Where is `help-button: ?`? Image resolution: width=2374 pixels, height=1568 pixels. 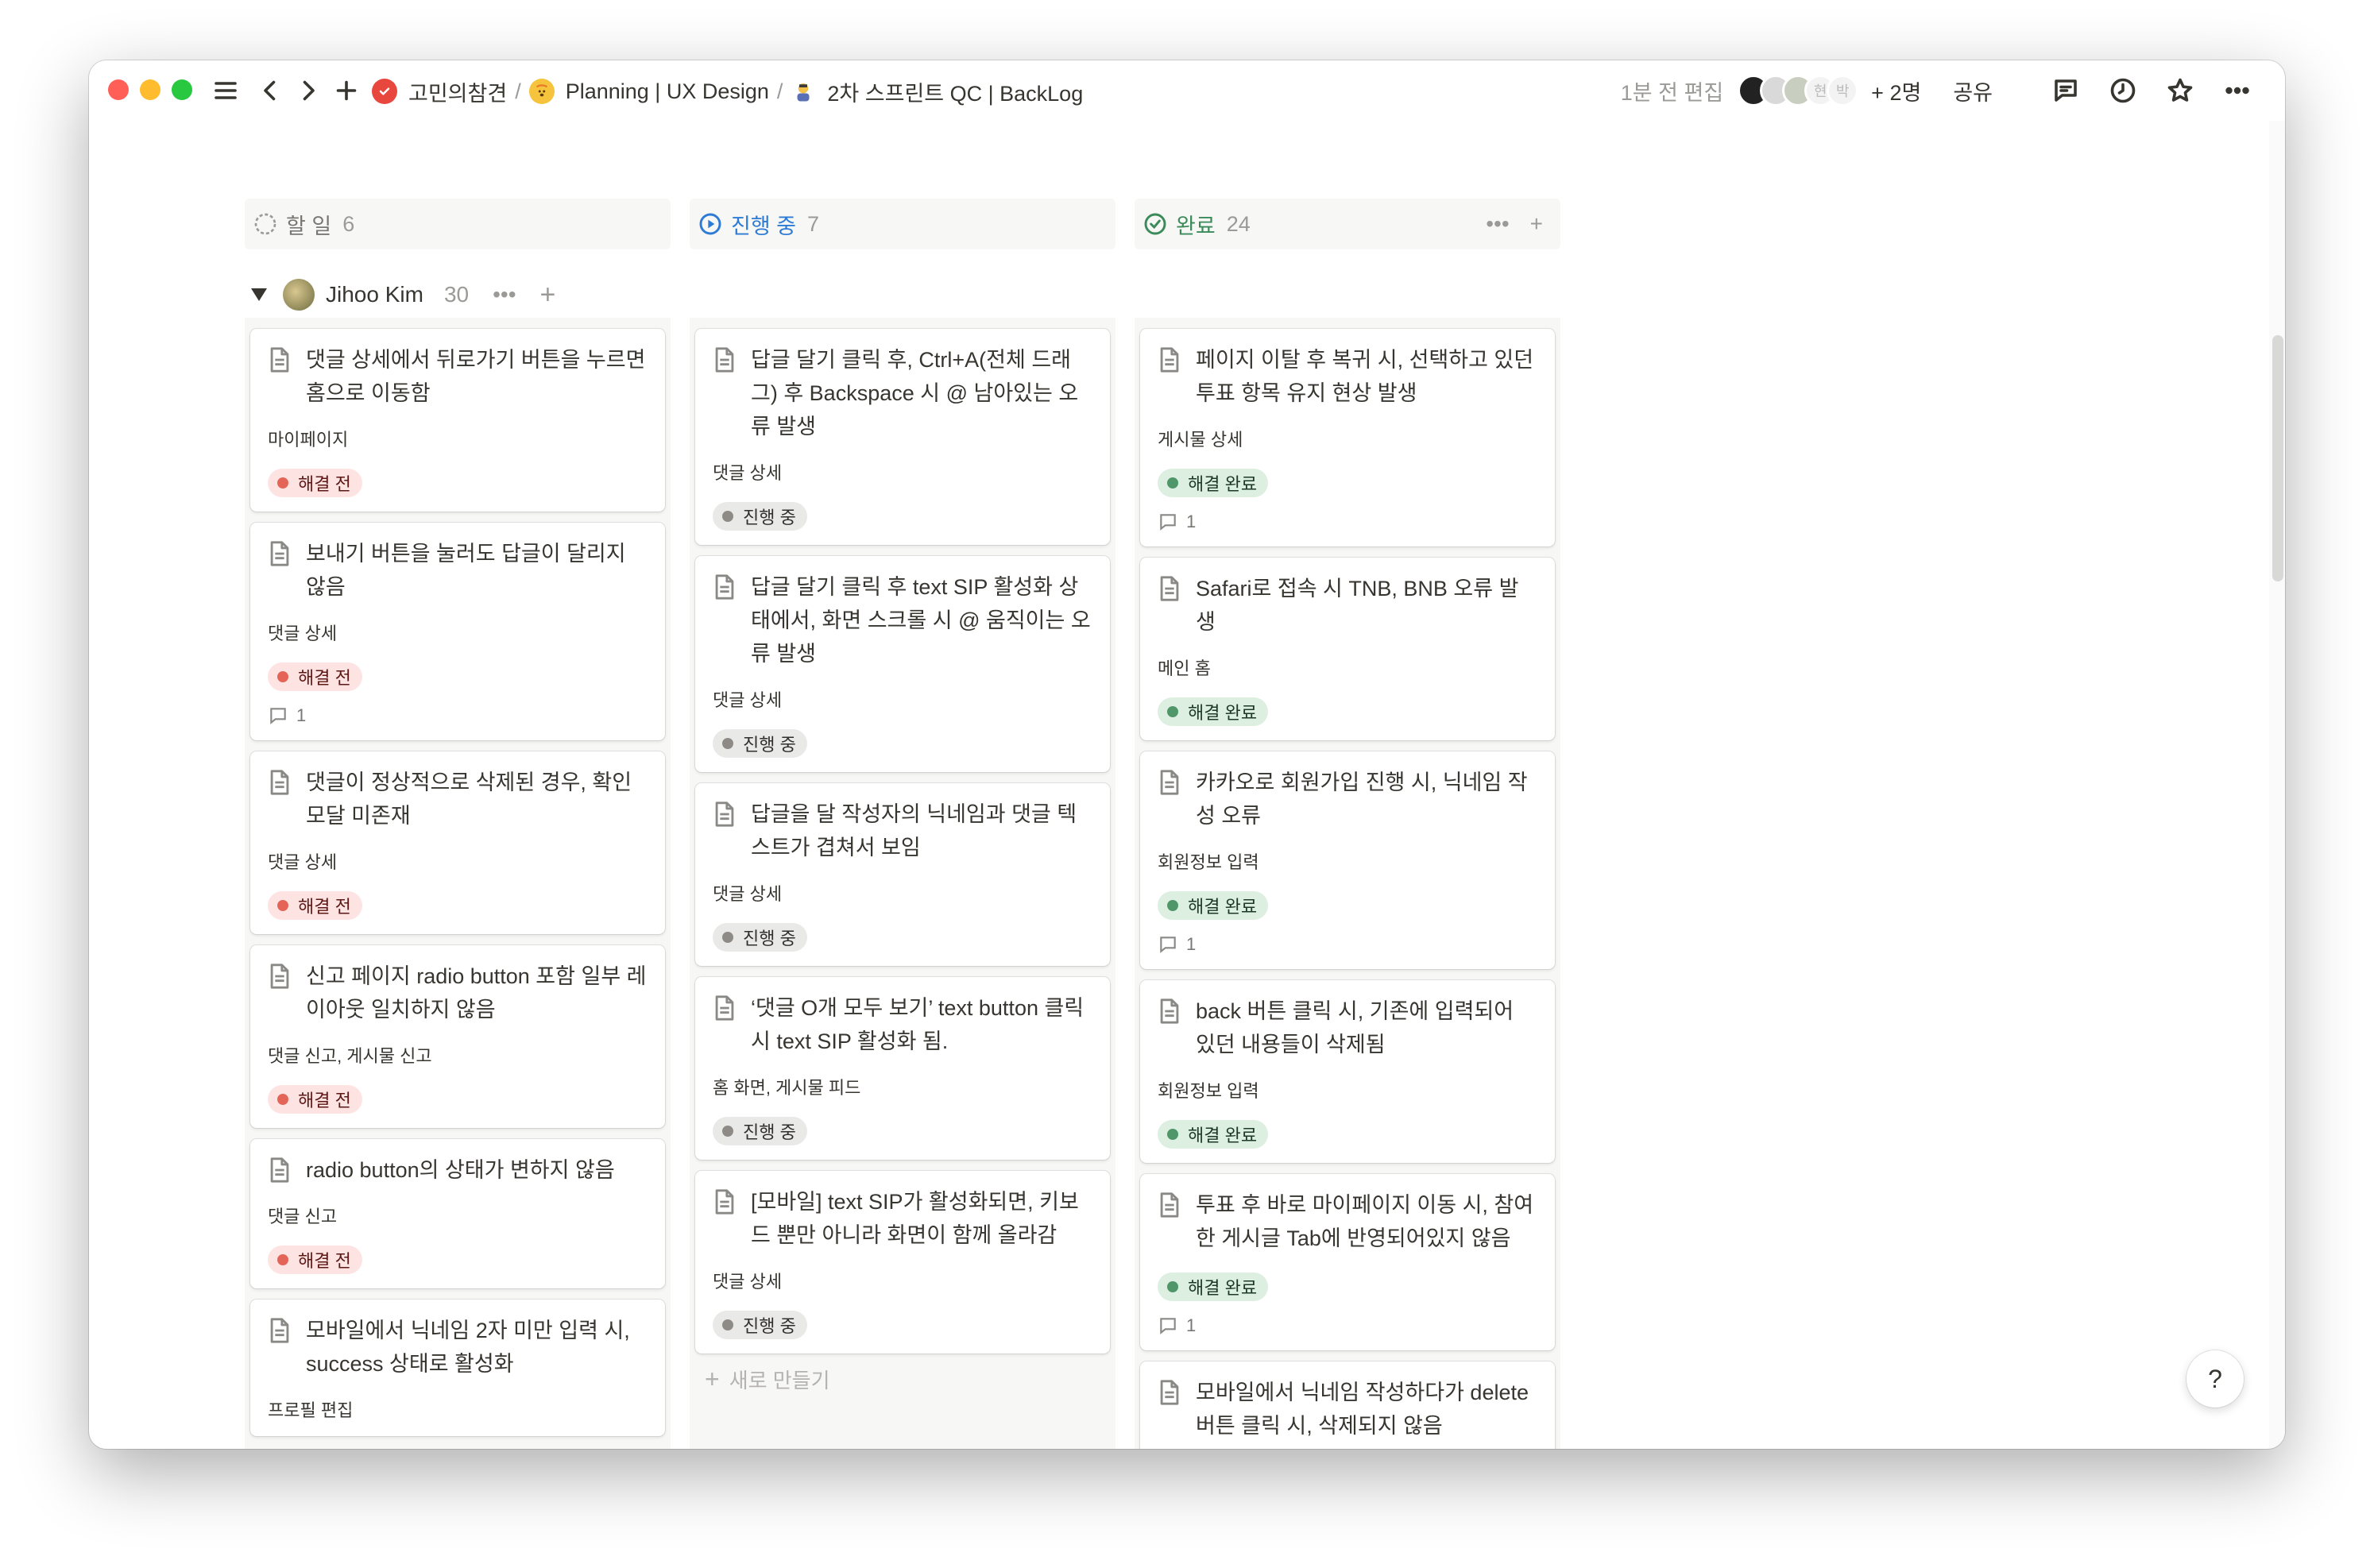
help-button: ? is located at coordinates (2215, 1379).